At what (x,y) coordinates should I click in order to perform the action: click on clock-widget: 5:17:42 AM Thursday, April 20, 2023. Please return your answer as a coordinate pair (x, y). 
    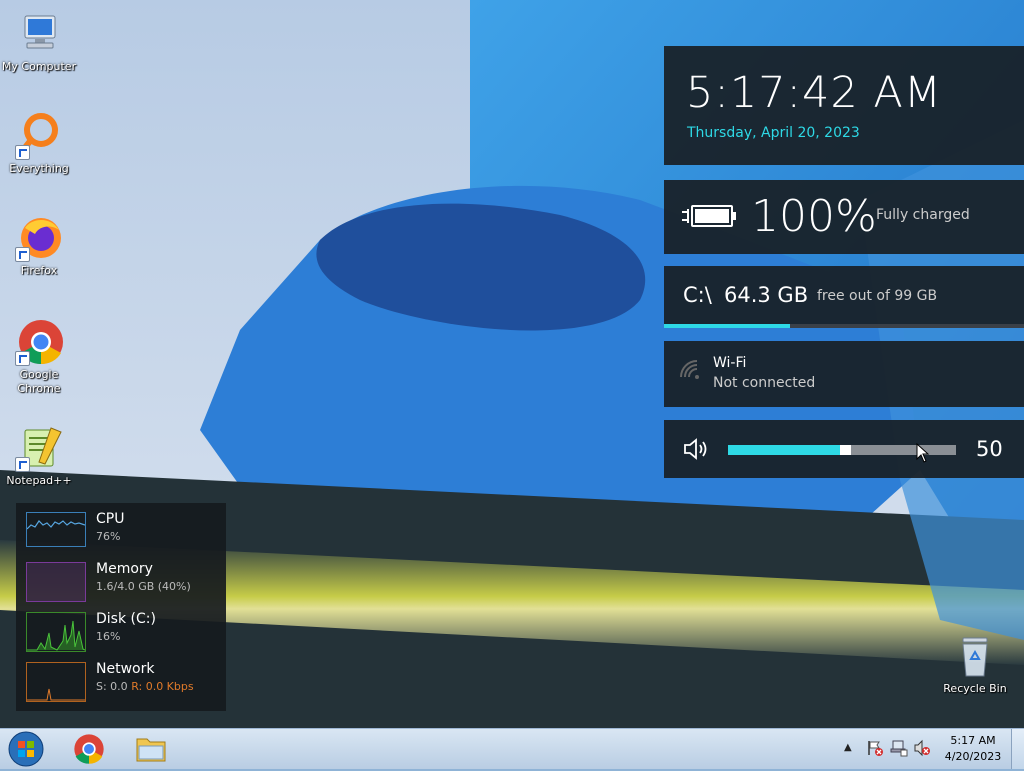
    Looking at the image, I should click on (844, 105).